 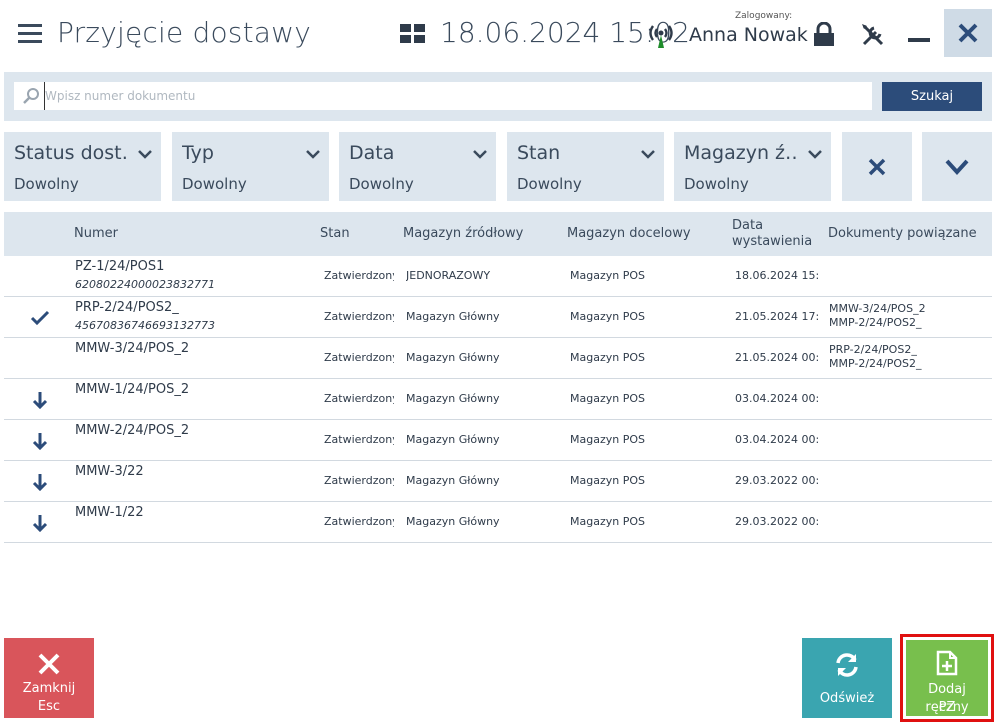 I want to click on signal-icon, so click(x=661, y=36).